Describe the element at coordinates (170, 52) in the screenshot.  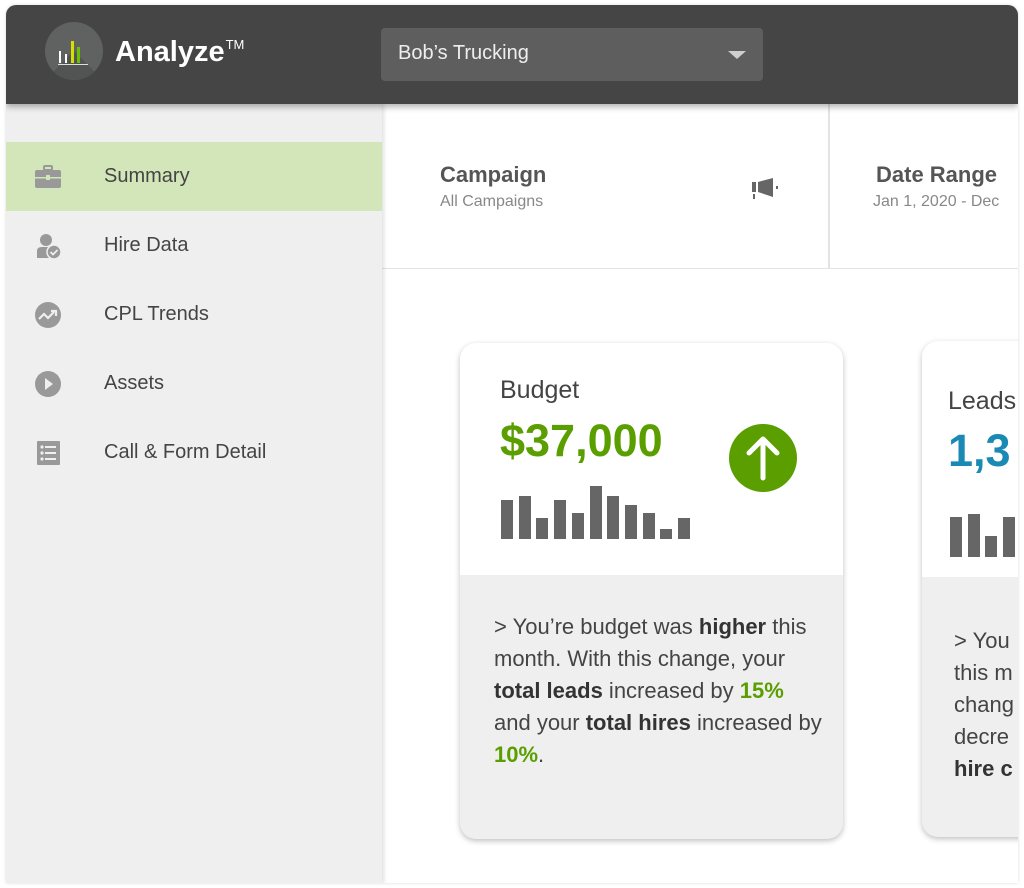
I see `brand-name: Analyze` at that location.